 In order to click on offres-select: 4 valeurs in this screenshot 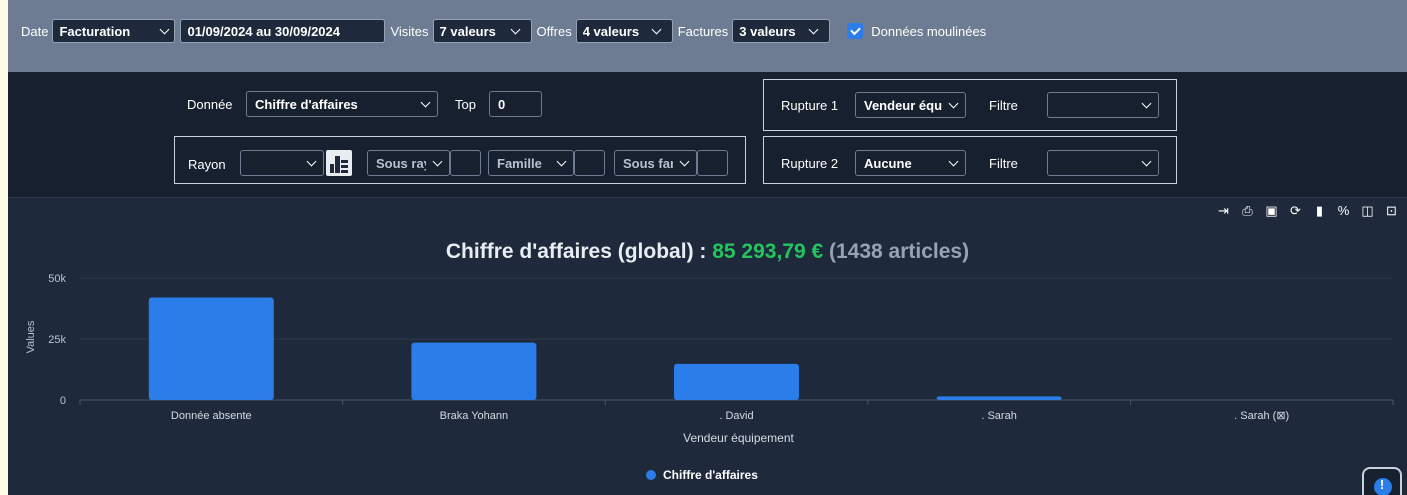, I will do `click(624, 31)`.